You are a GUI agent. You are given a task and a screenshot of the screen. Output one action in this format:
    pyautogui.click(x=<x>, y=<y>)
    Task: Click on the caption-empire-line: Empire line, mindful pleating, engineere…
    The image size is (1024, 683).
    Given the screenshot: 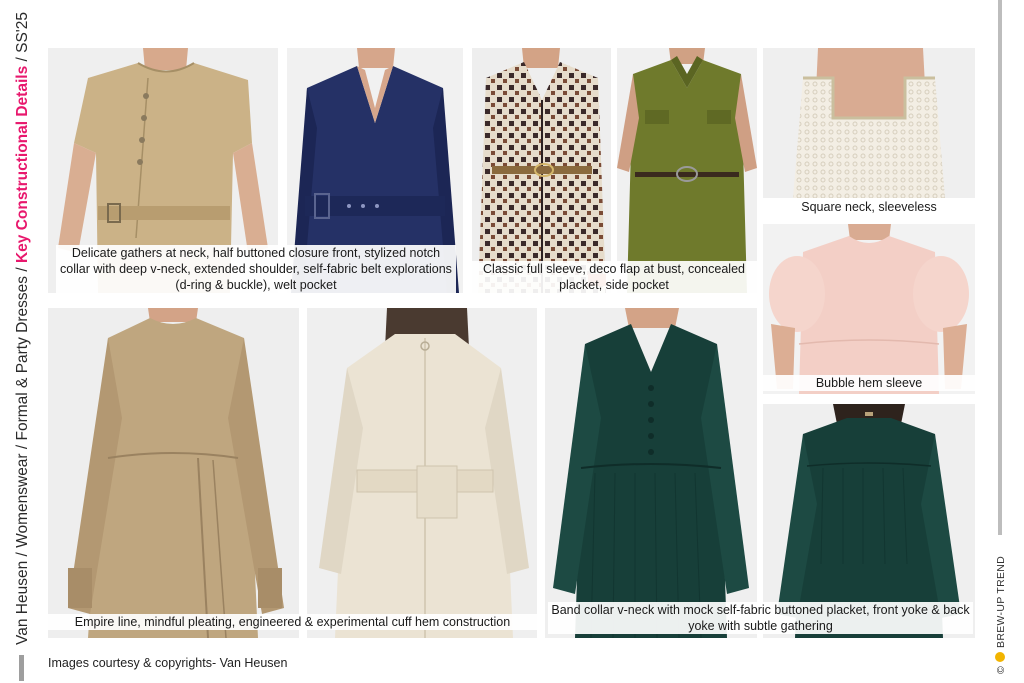 What is the action you would take?
    pyautogui.click(x=292, y=622)
    